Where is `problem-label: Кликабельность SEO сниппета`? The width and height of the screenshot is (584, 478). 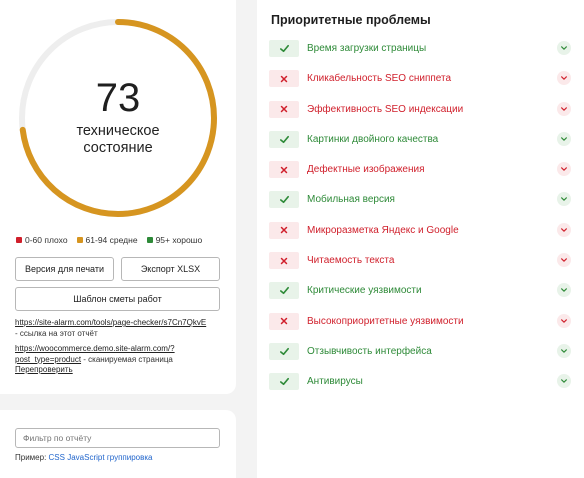 problem-label: Кликабельность SEO сниппета is located at coordinates (379, 79).